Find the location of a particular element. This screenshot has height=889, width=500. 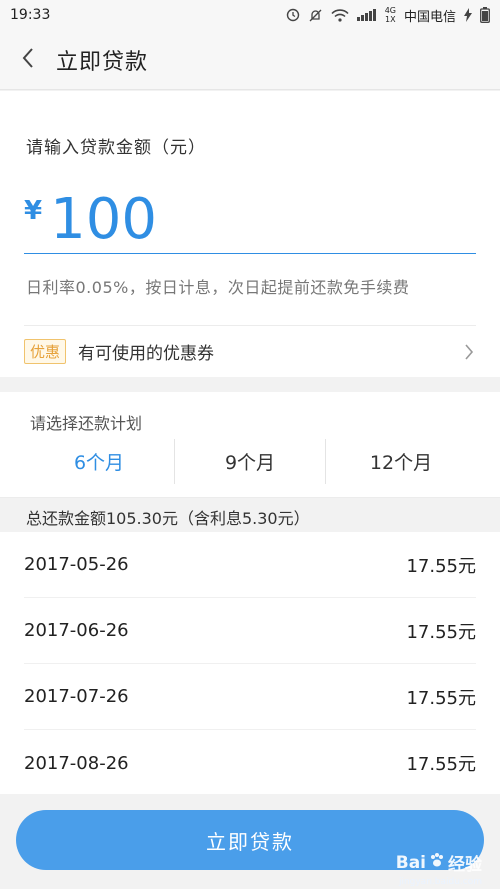

charging-icon is located at coordinates (468, 15).